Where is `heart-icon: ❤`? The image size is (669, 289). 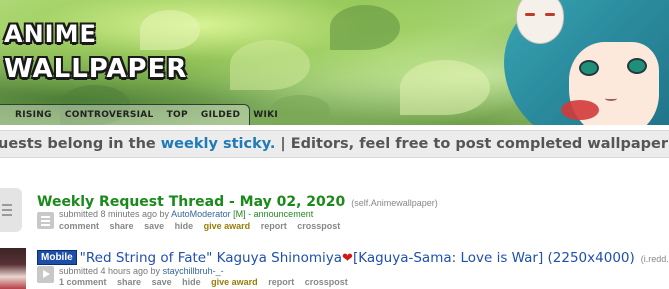 heart-icon: ❤ is located at coordinates (347, 257).